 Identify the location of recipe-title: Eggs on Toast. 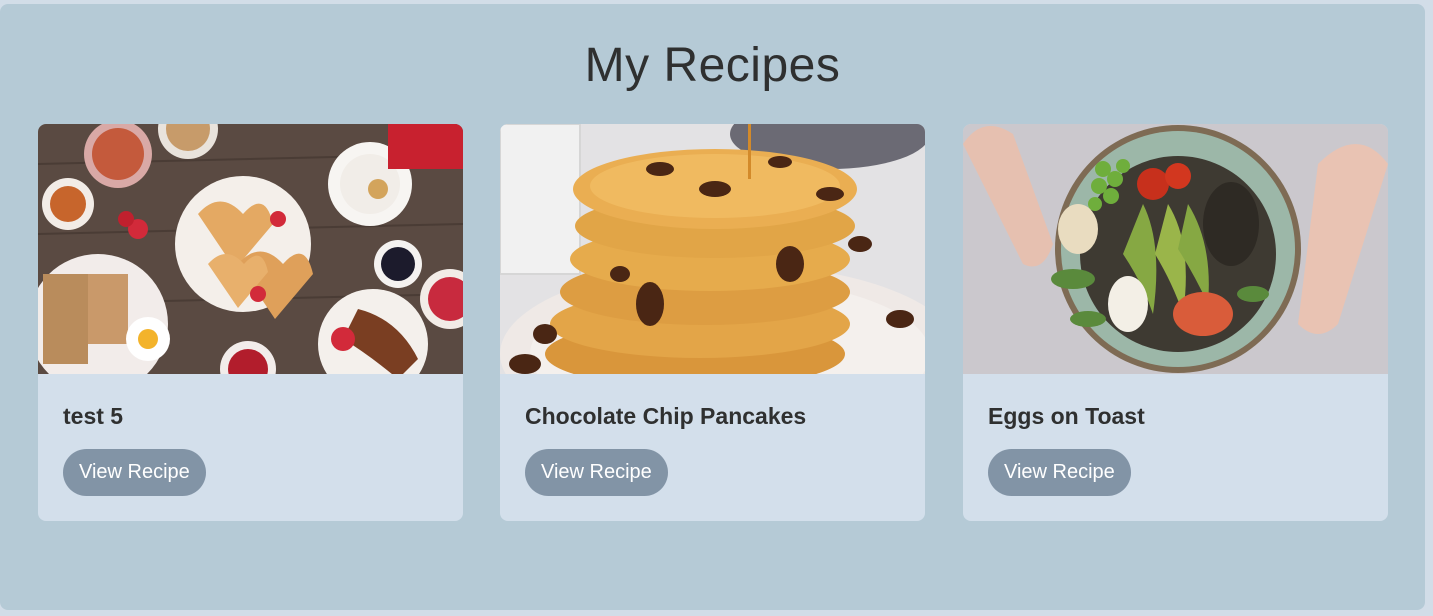
(1066, 416).